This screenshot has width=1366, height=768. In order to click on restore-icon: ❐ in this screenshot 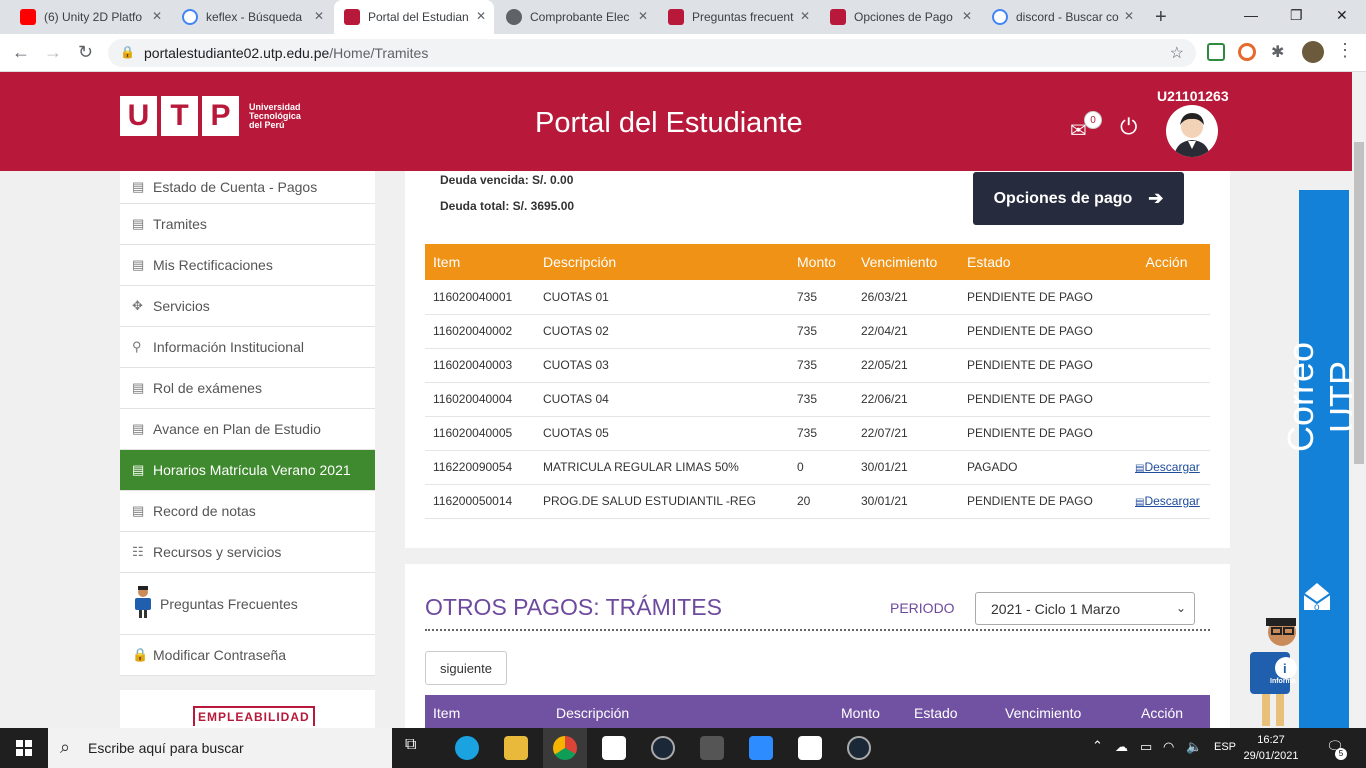, I will do `click(1296, 15)`.